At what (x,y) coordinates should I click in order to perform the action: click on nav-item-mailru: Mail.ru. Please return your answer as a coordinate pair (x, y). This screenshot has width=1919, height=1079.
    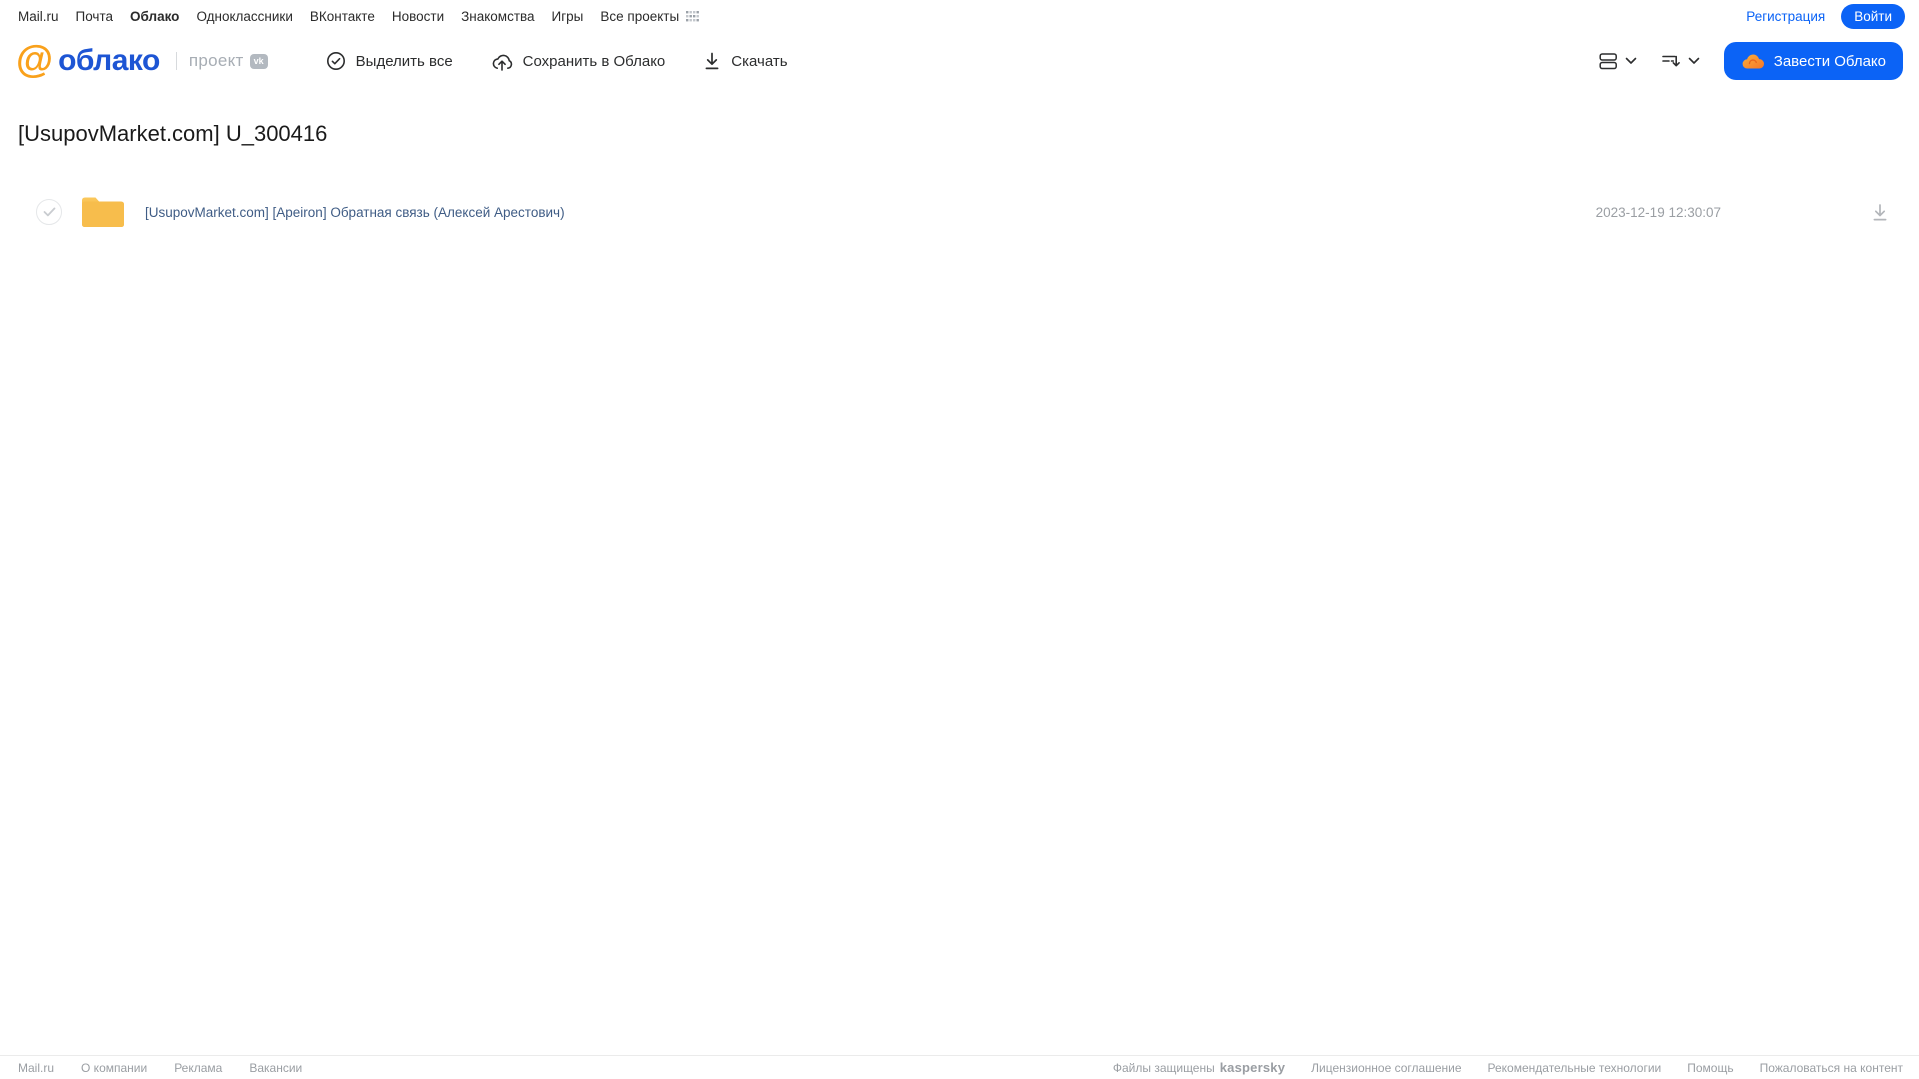
    Looking at the image, I should click on (38, 16).